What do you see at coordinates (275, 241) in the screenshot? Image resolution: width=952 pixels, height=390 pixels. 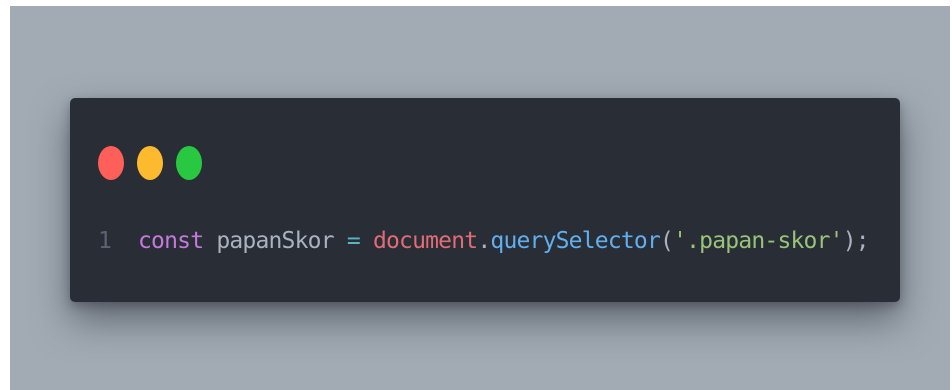 I see `identifier-token: papanSkor` at bounding box center [275, 241].